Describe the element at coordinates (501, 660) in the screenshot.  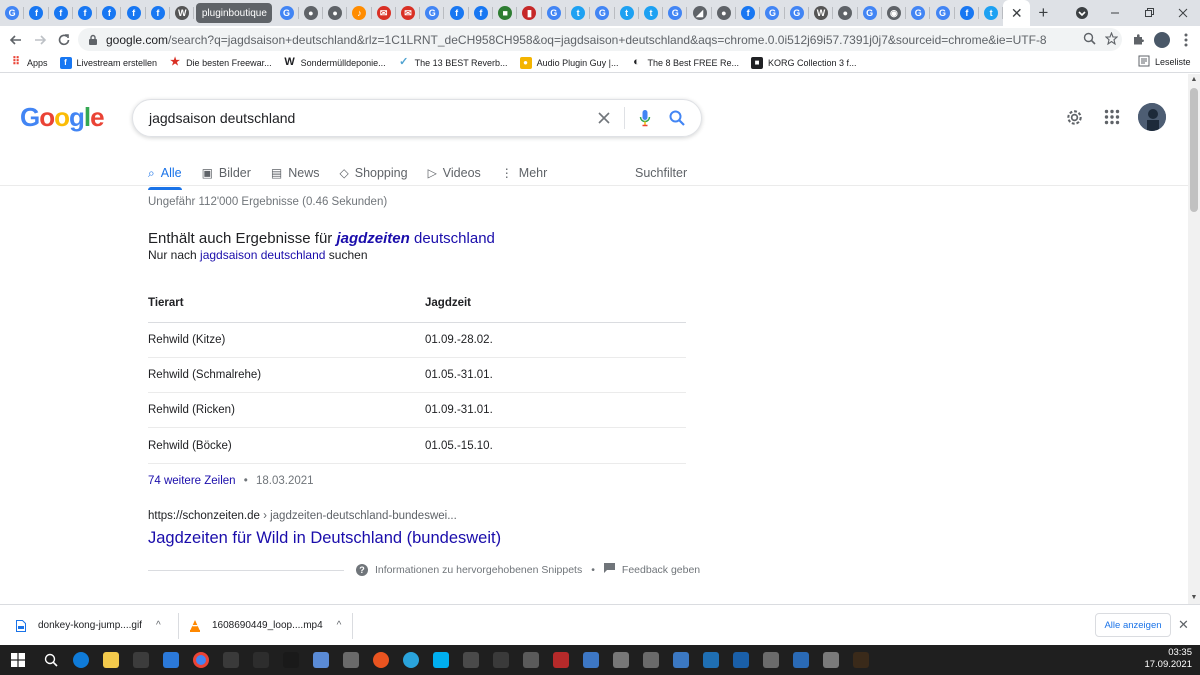
I see `kali-icon` at that location.